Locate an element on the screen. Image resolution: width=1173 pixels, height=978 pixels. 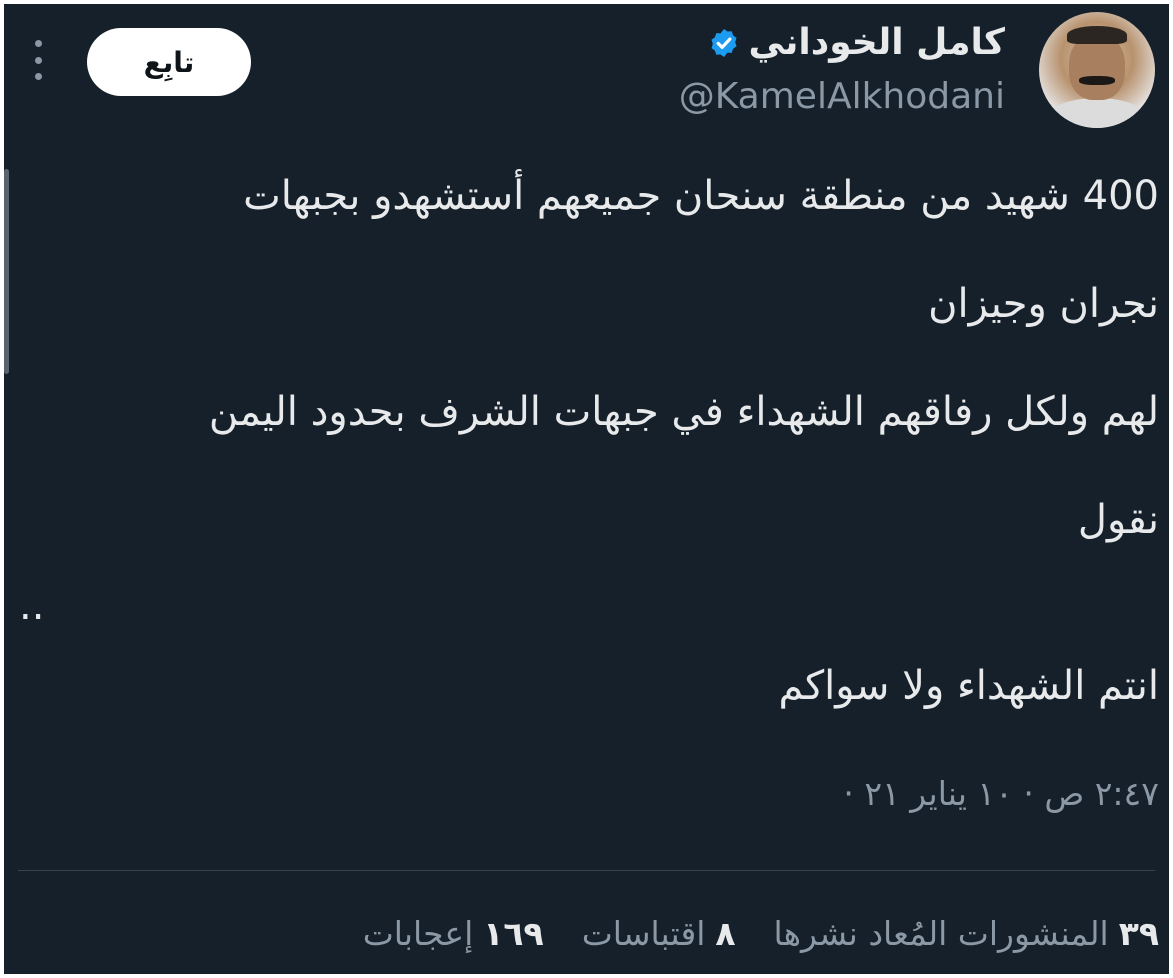
avatar-collar is located at coordinates (1097, 113).